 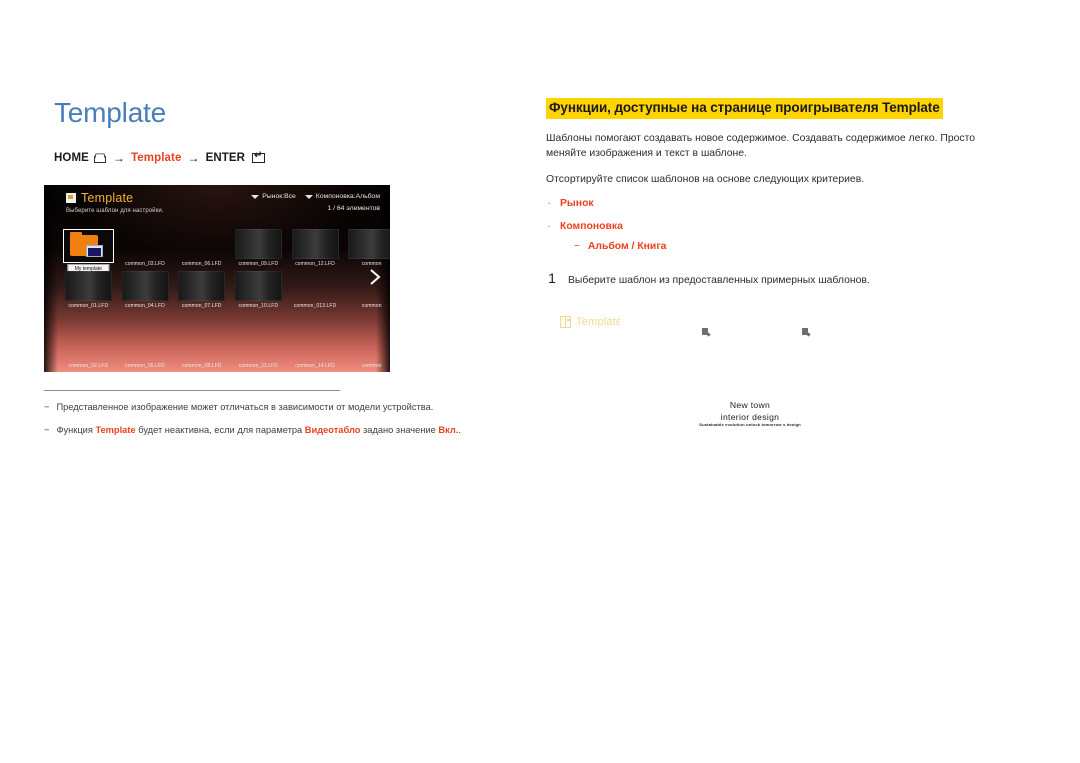 What do you see at coordinates (145, 366) in the screenshot?
I see `template-cell-label: common_05.LFD` at bounding box center [145, 366].